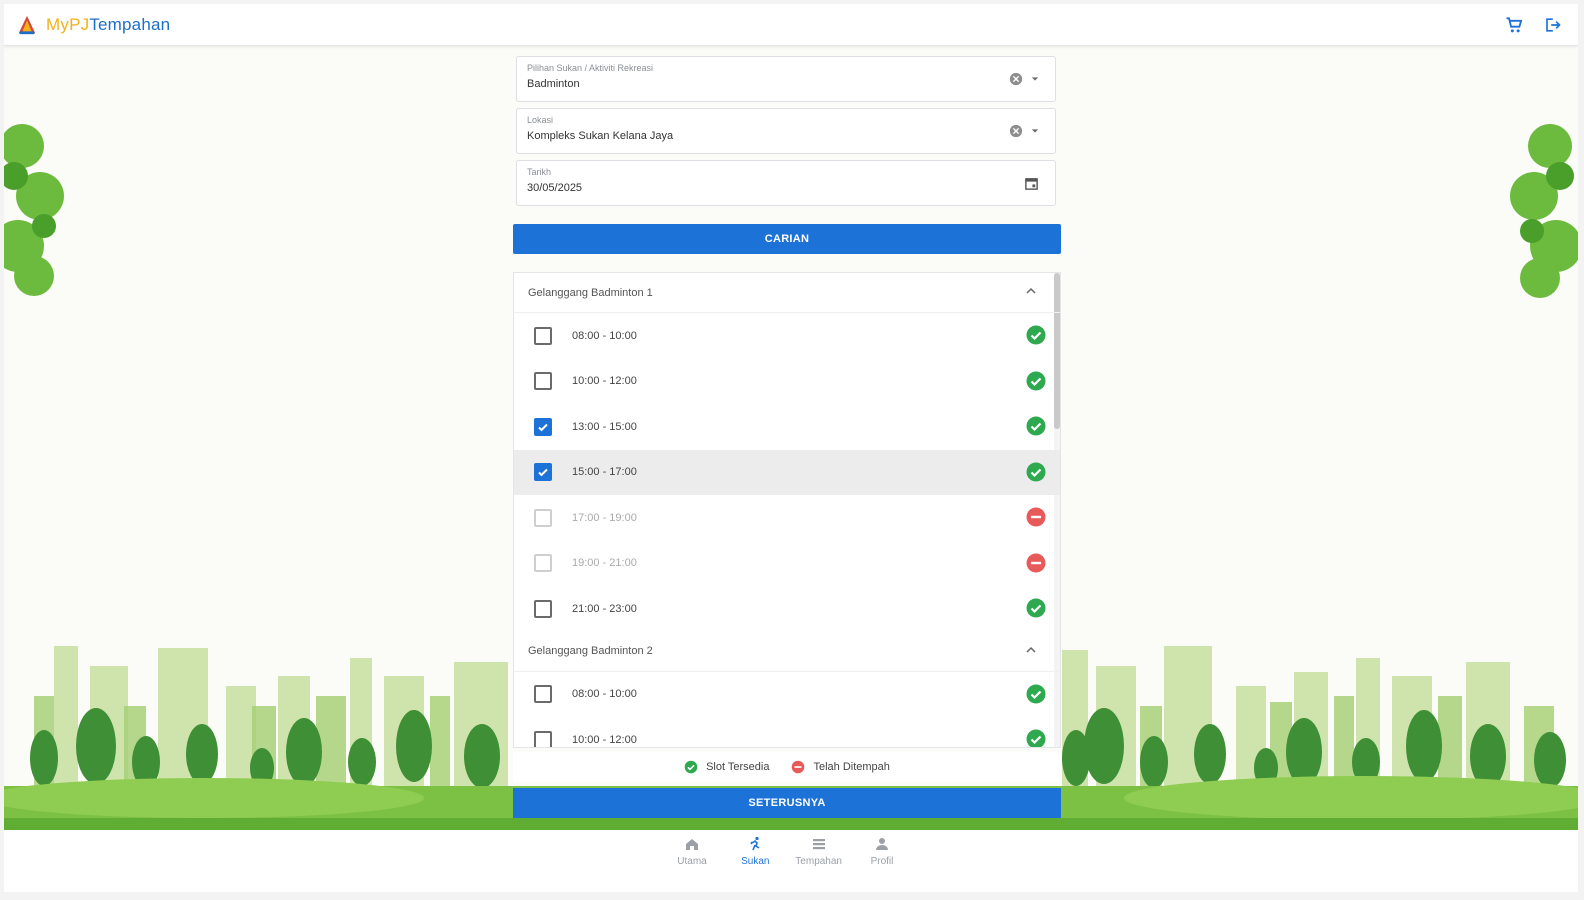  Describe the element at coordinates (791, 25) in the screenshot. I see `top-app-bar: MyPJTempahan` at that location.